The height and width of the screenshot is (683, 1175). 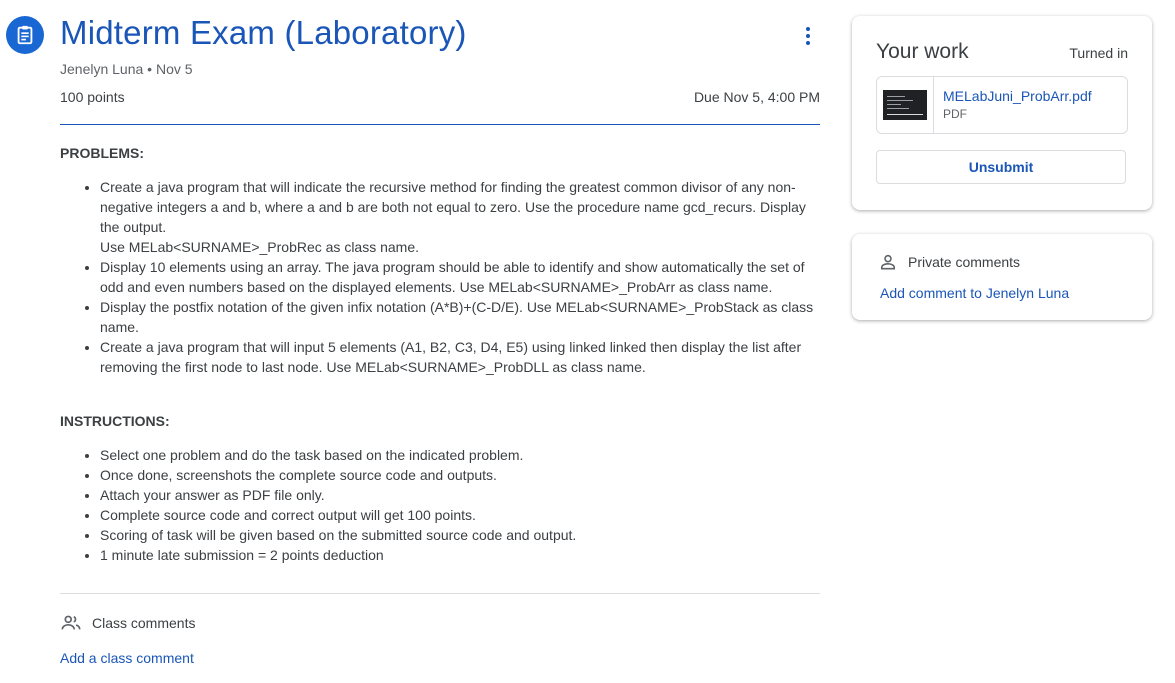 I want to click on your-work-title: Your work, so click(x=922, y=51).